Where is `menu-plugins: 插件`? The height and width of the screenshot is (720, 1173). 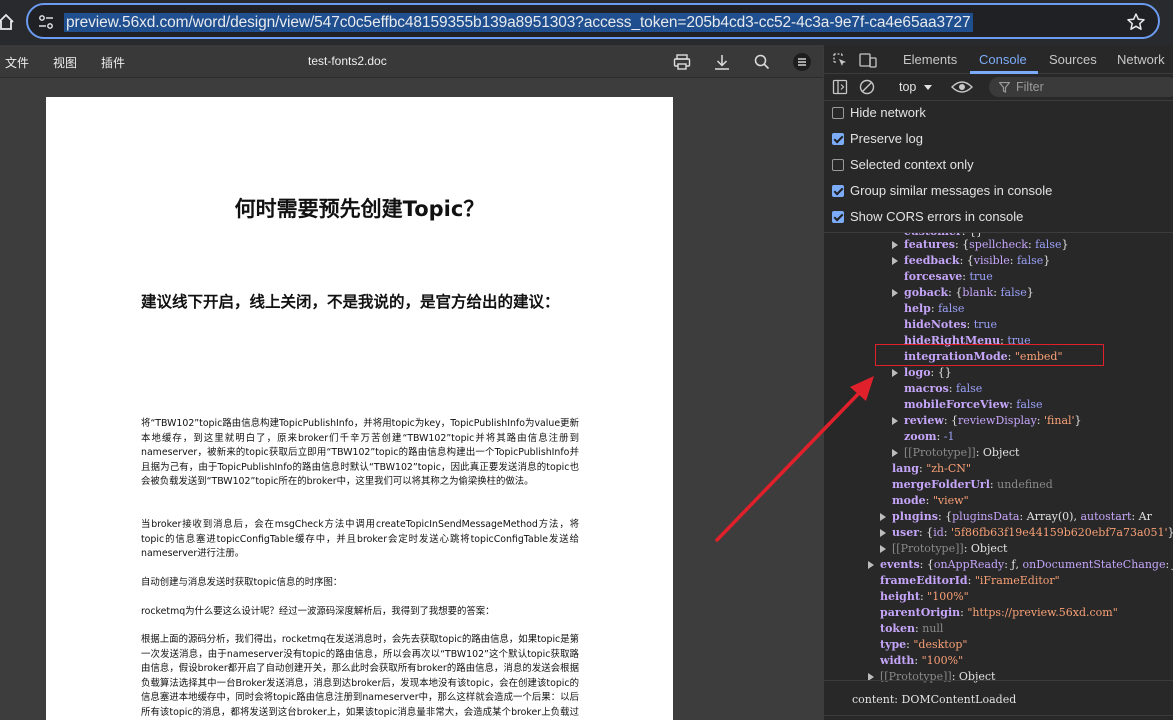 menu-plugins: 插件 is located at coordinates (113, 62).